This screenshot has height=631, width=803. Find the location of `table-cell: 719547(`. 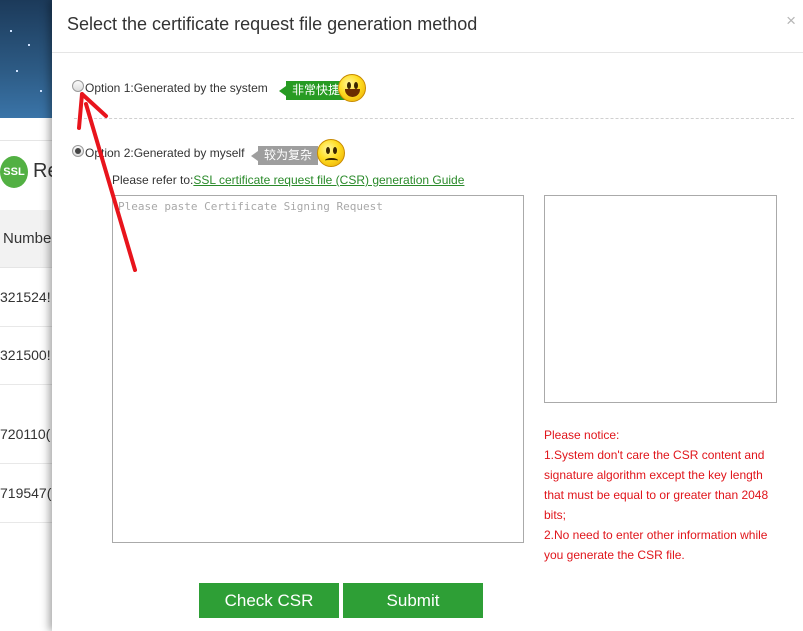

table-cell: 719547( is located at coordinates (26, 493).